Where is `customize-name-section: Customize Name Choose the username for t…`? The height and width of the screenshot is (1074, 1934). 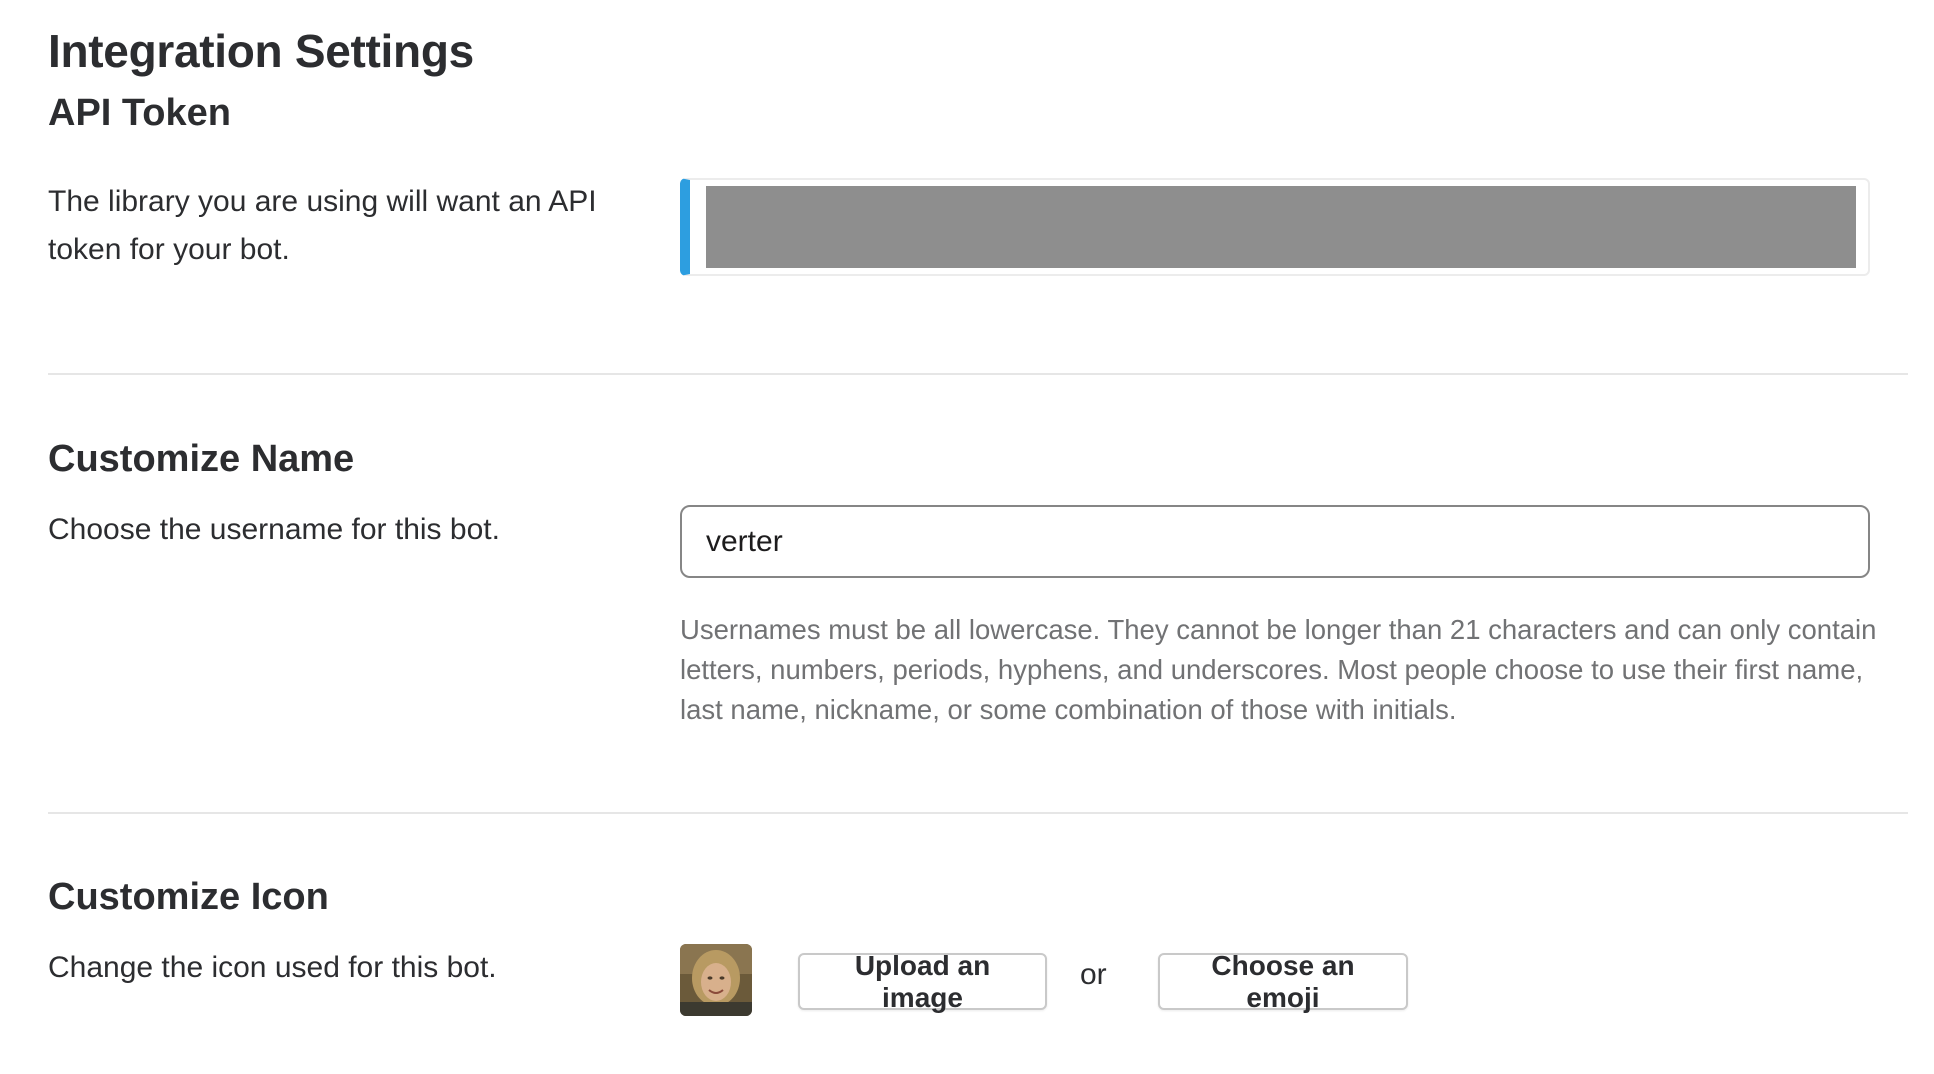
customize-name-section: Customize Name Choose the username for t… is located at coordinates (978, 492).